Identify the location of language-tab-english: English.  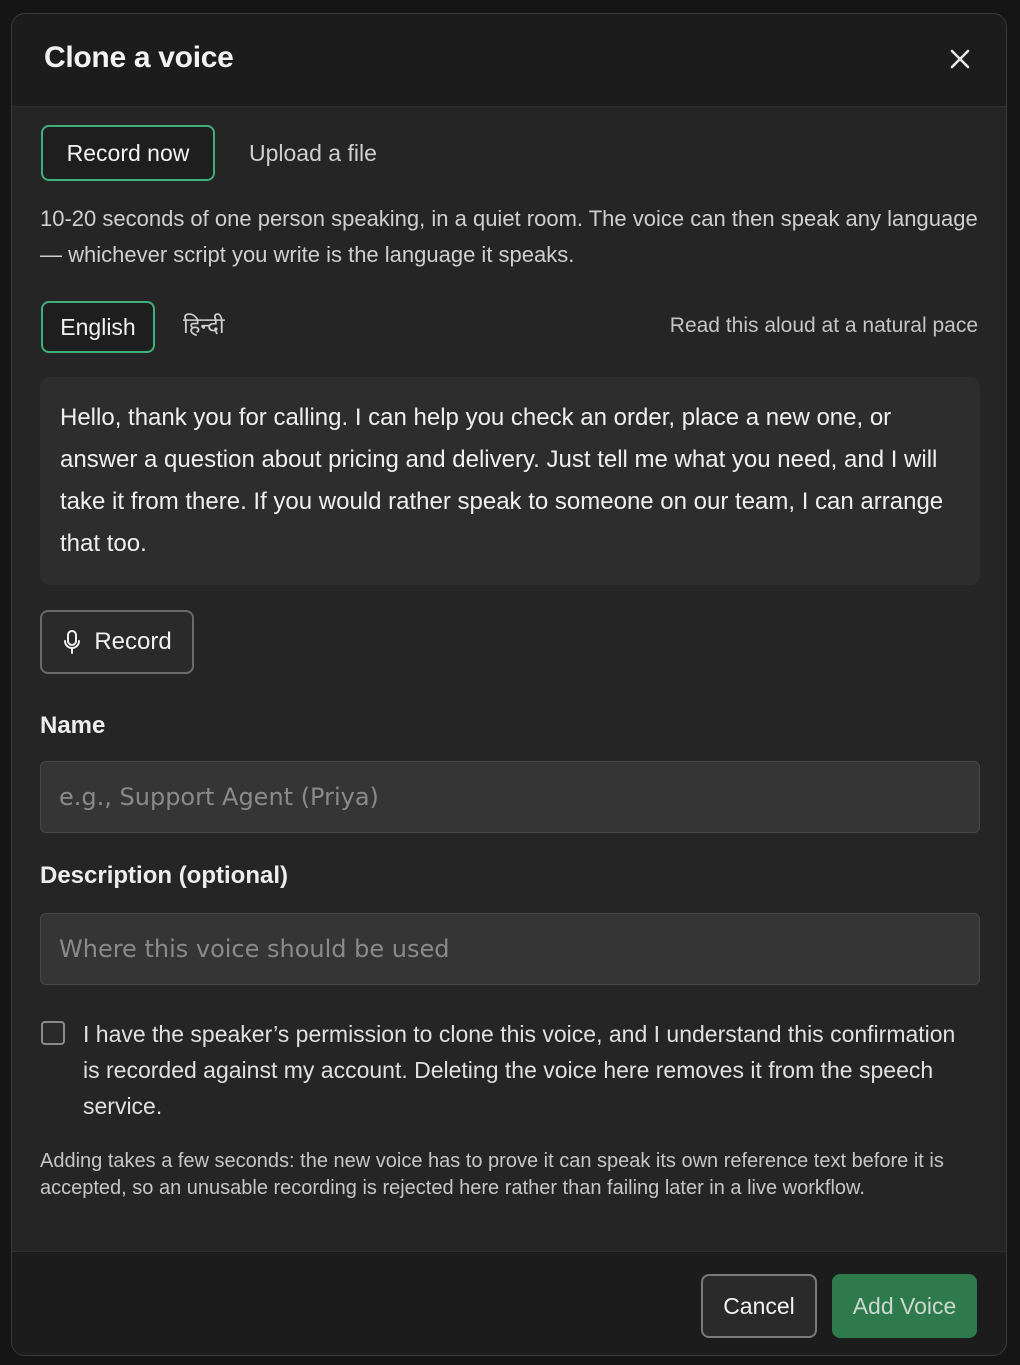
(98, 327).